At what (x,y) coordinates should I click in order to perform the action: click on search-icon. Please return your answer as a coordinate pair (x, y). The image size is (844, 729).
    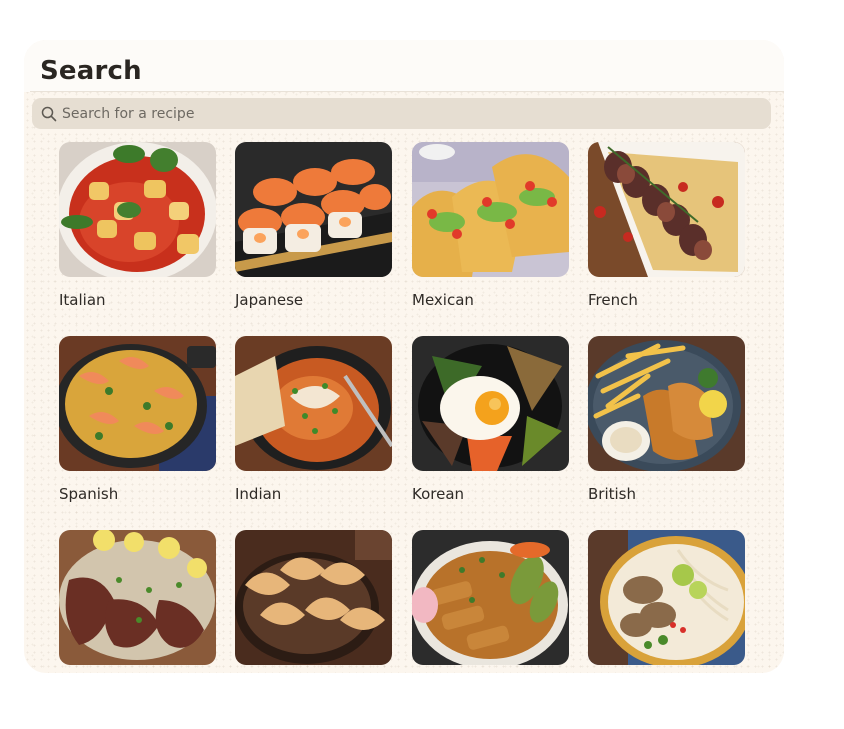
    Looking at the image, I should click on (49, 113).